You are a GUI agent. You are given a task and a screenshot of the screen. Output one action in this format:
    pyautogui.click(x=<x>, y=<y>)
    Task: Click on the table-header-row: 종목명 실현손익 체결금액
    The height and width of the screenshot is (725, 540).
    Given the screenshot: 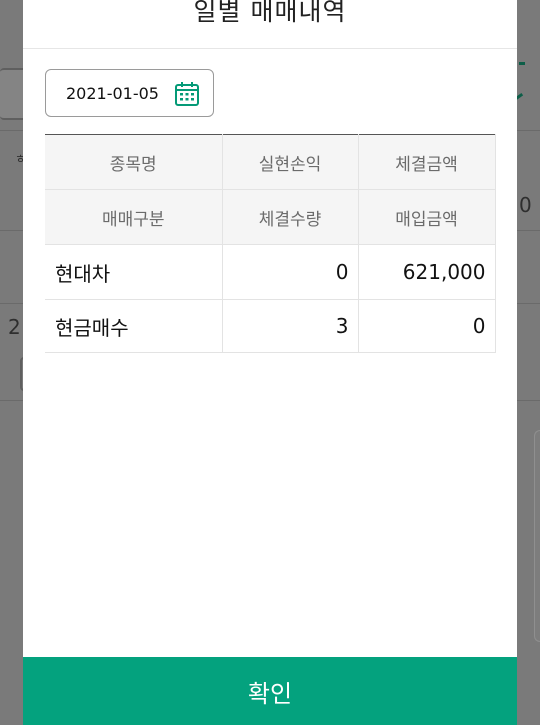 What is the action you would take?
    pyautogui.click(x=270, y=162)
    